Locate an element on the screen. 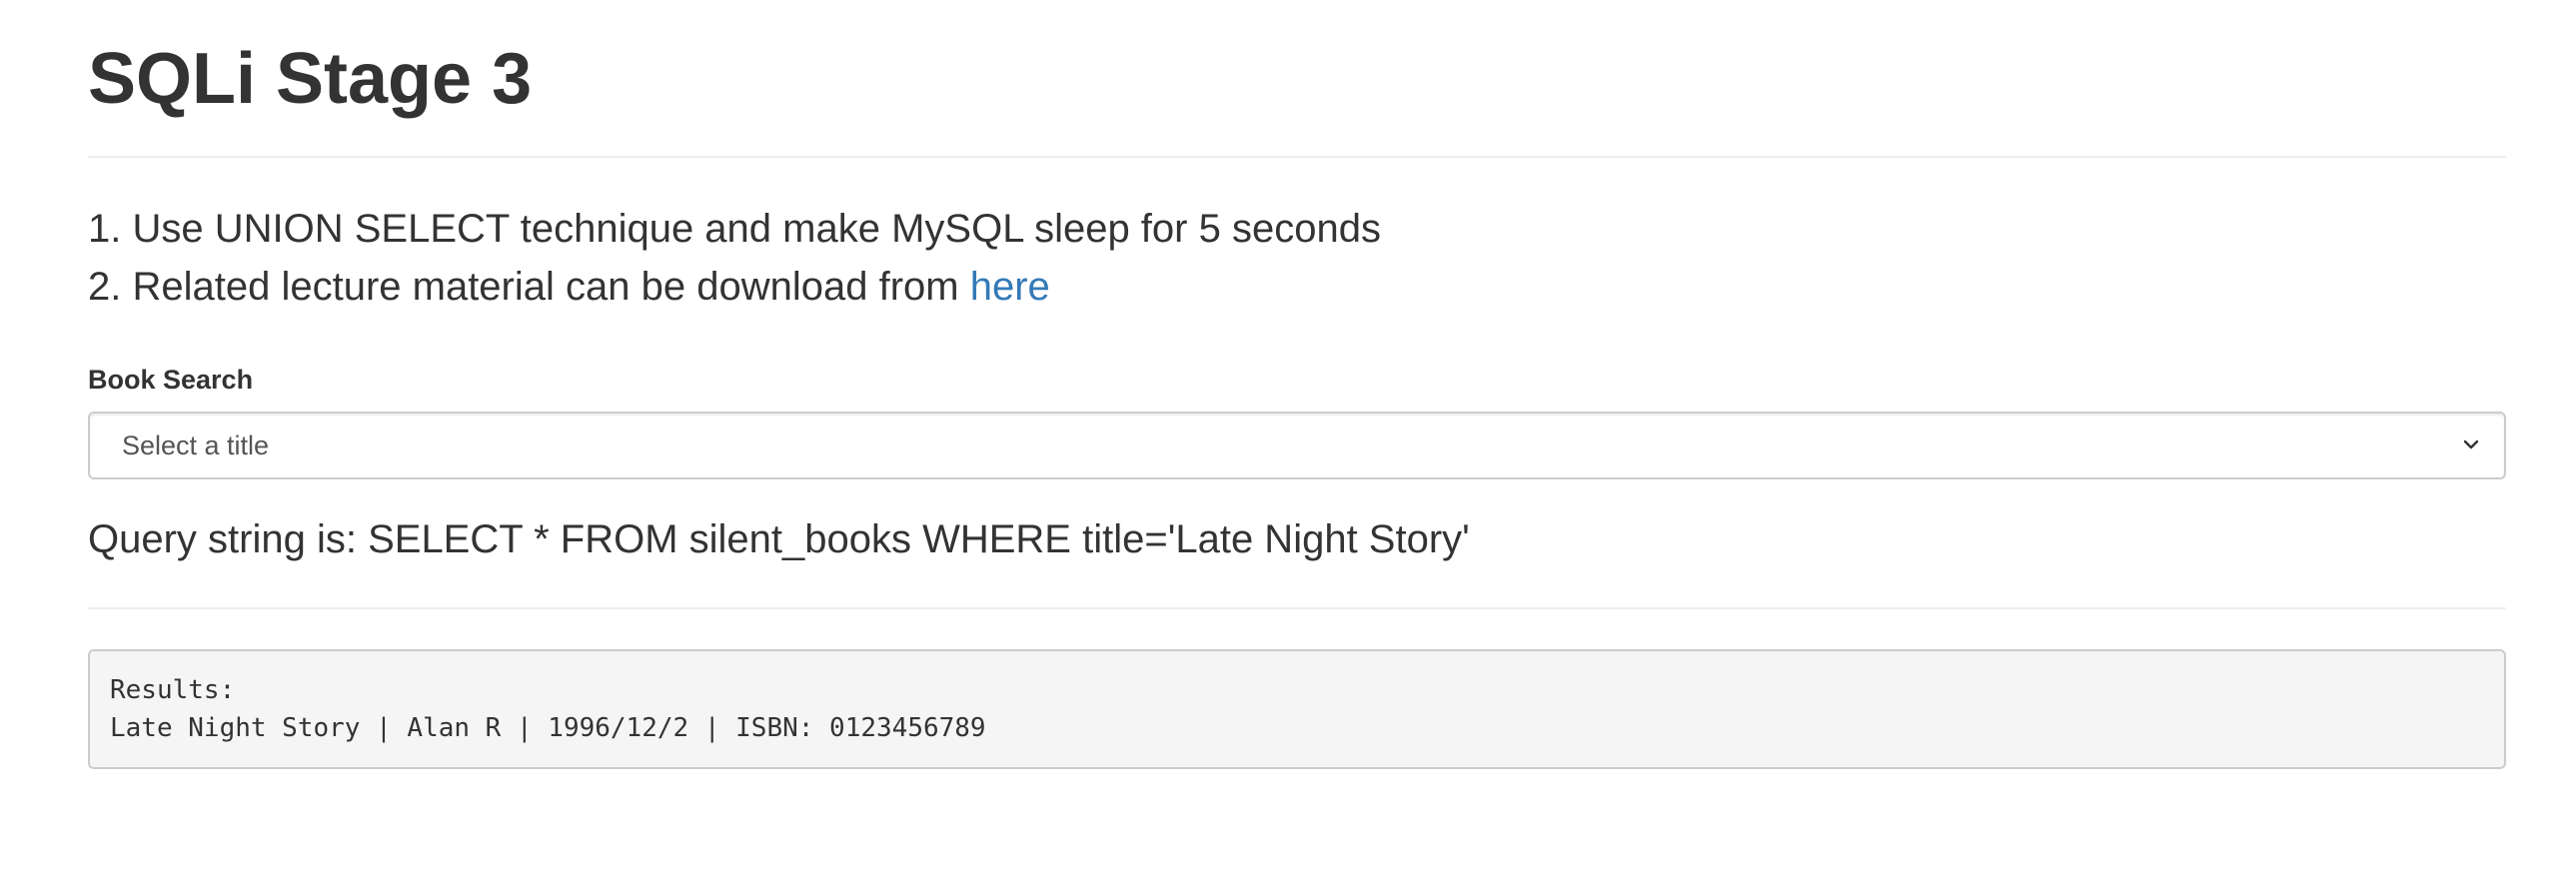 The width and height of the screenshot is (2576, 881). chevron-down-icon is located at coordinates (2471, 444).